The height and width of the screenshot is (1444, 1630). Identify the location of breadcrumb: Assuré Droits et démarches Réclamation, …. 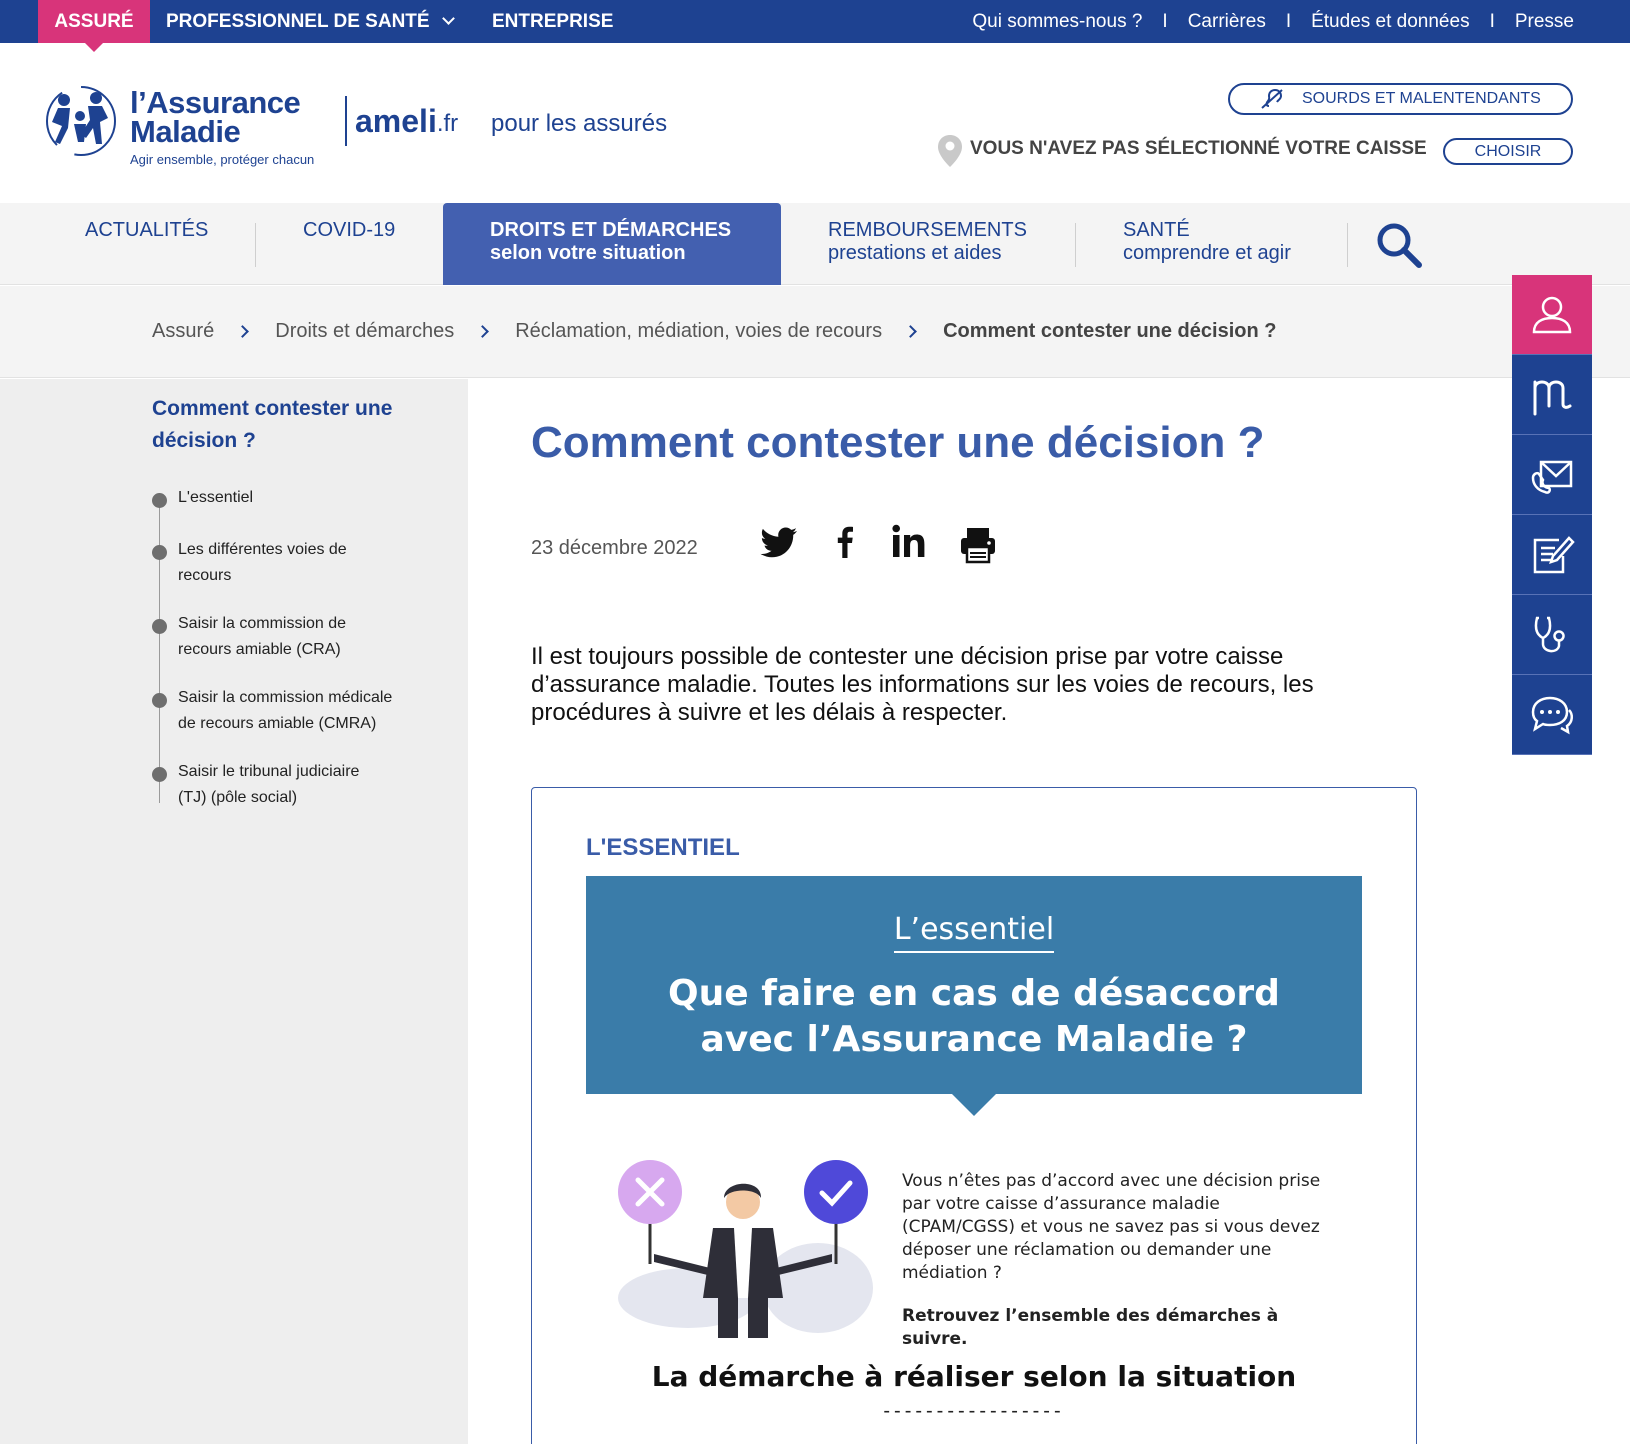
(815, 332).